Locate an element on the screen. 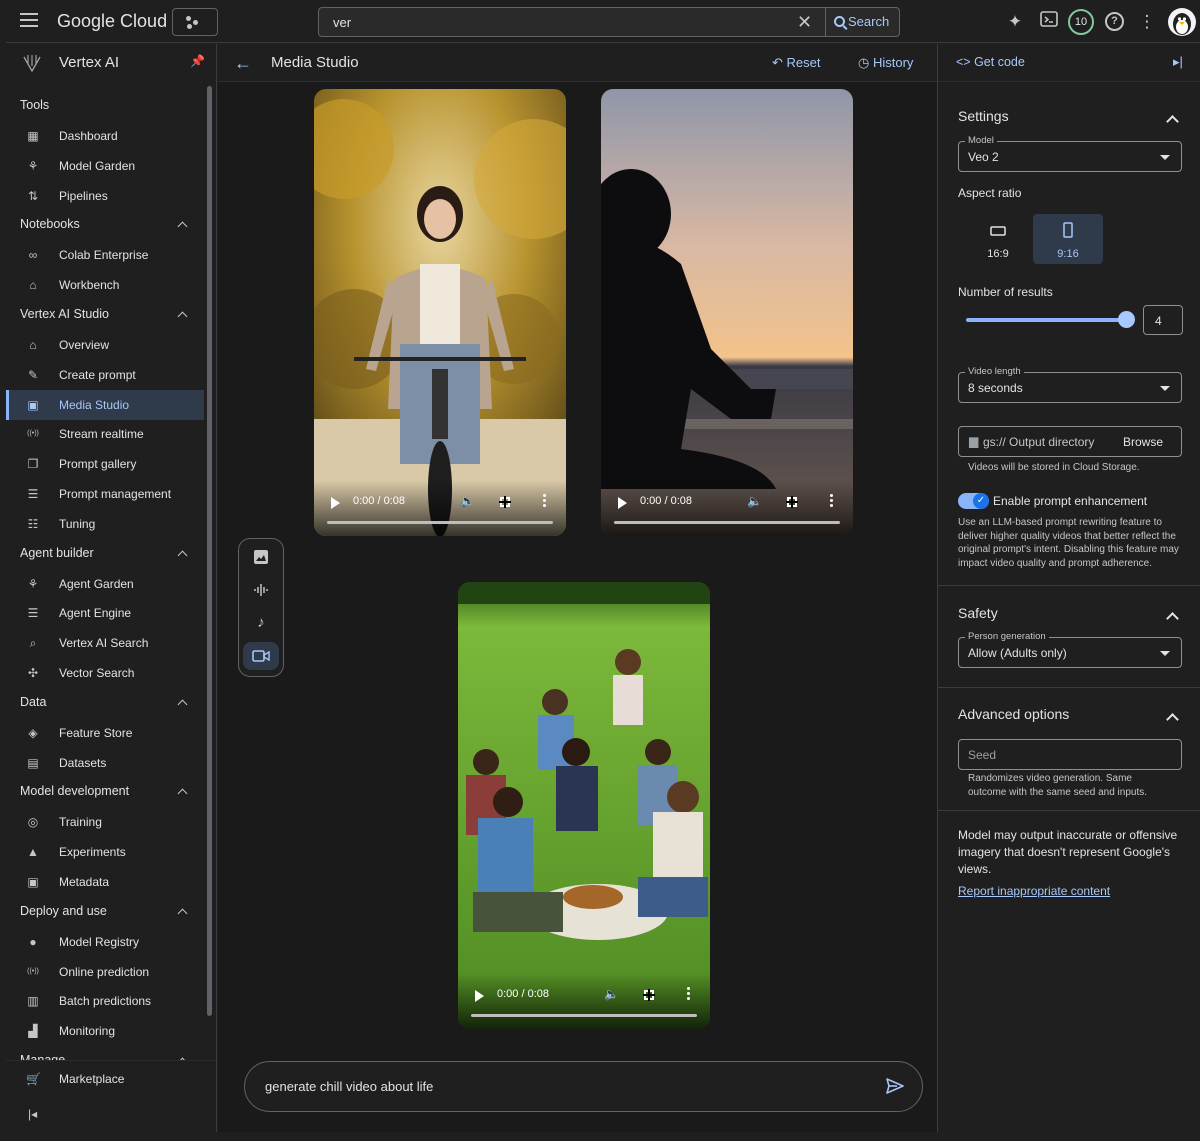 The width and height of the screenshot is (1200, 1141). sidebar-item-agent-engine: ☰ Agent Engine is located at coordinates (105, 613).